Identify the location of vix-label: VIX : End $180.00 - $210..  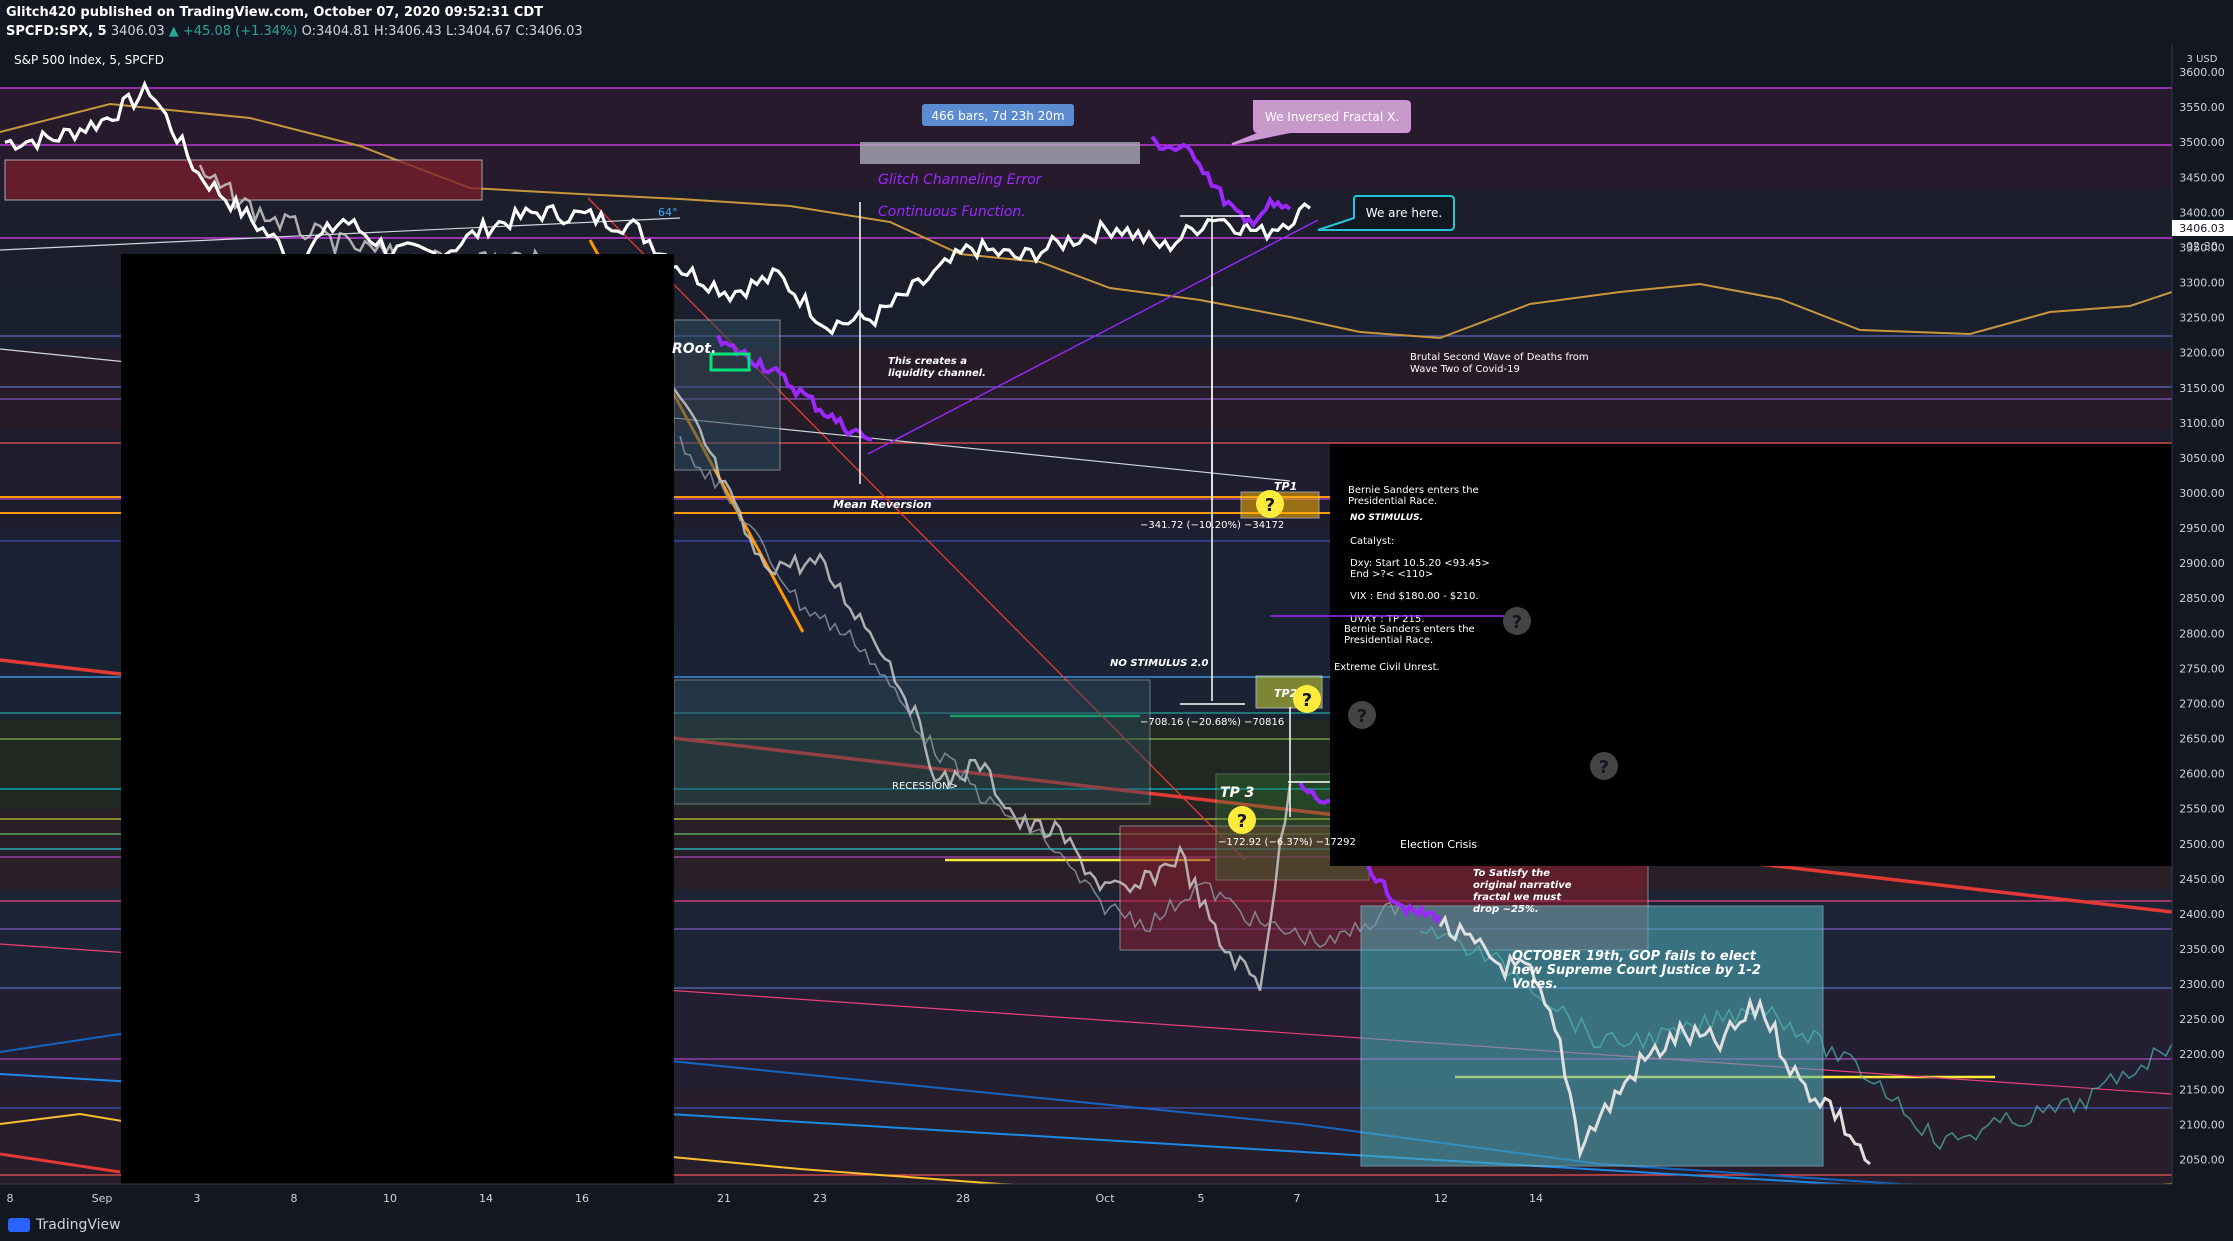
(1414, 596).